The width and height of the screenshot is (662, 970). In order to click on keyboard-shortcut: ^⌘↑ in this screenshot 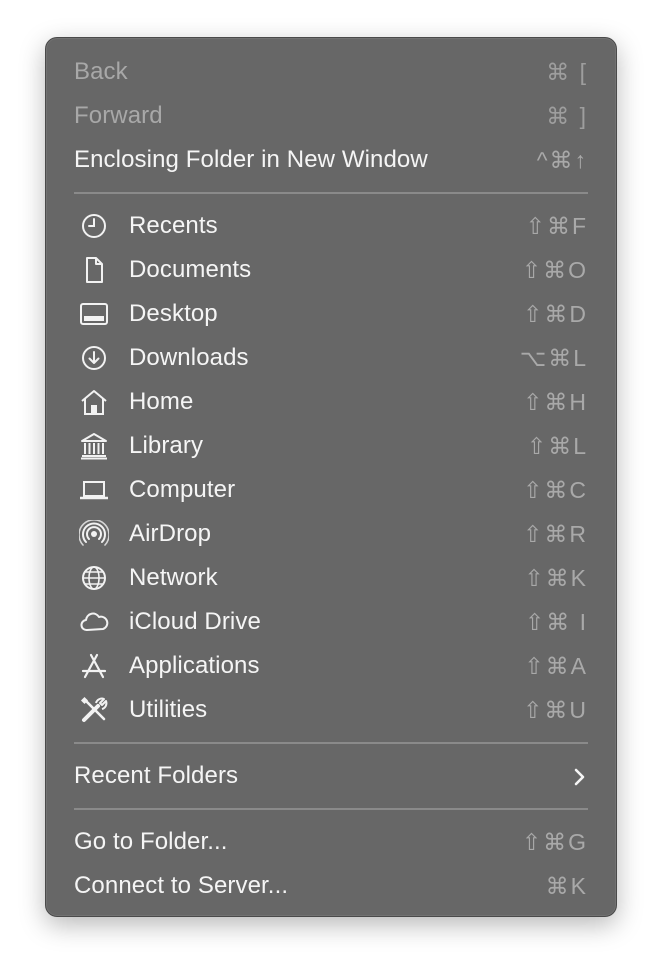, I will do `click(562, 159)`.